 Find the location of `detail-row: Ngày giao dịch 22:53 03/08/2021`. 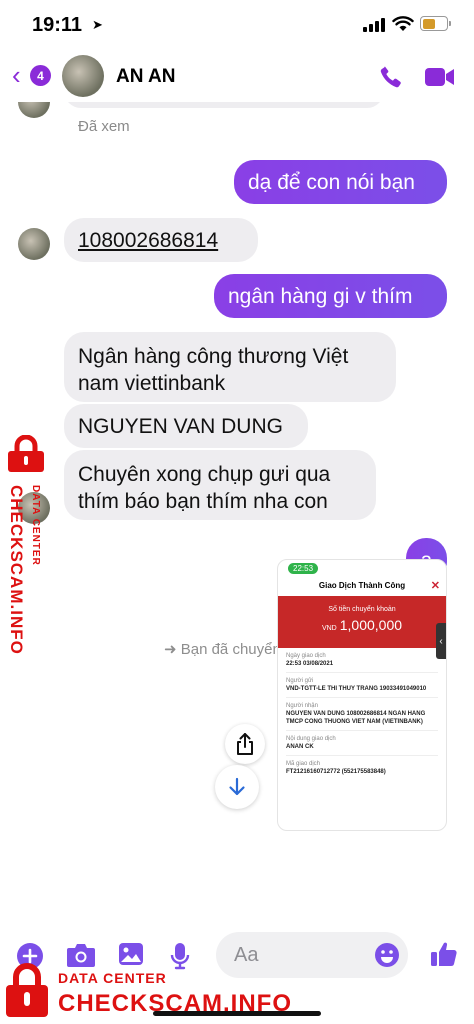

detail-row: Ngày giao dịch 22:53 03/08/2021 is located at coordinates (362, 660).